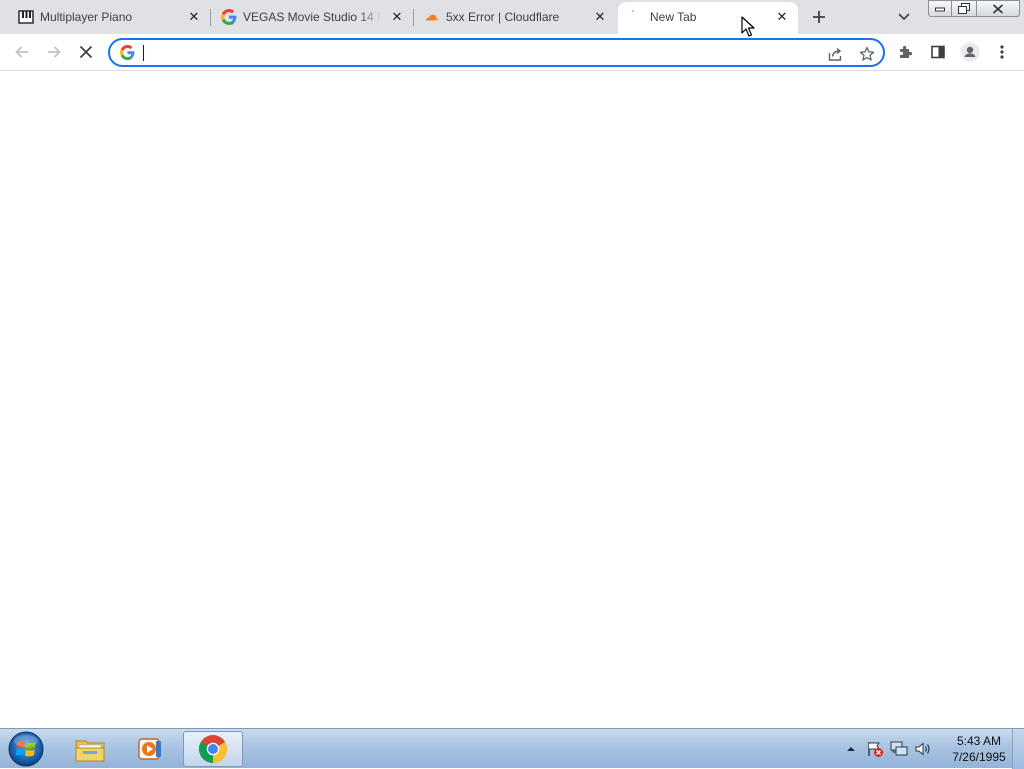 This screenshot has height=769, width=1024. I want to click on share-icon, so click(835, 54).